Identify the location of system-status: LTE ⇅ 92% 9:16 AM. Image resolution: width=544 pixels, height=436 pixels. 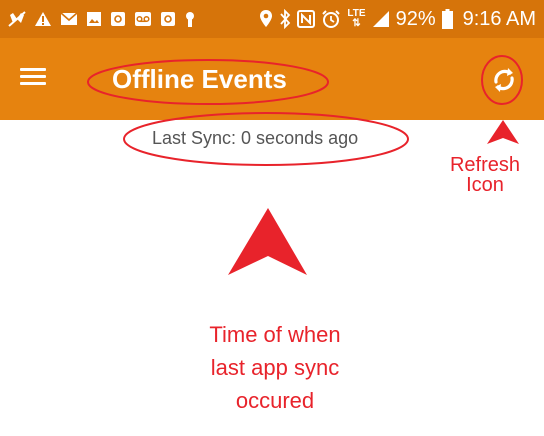
(397, 19).